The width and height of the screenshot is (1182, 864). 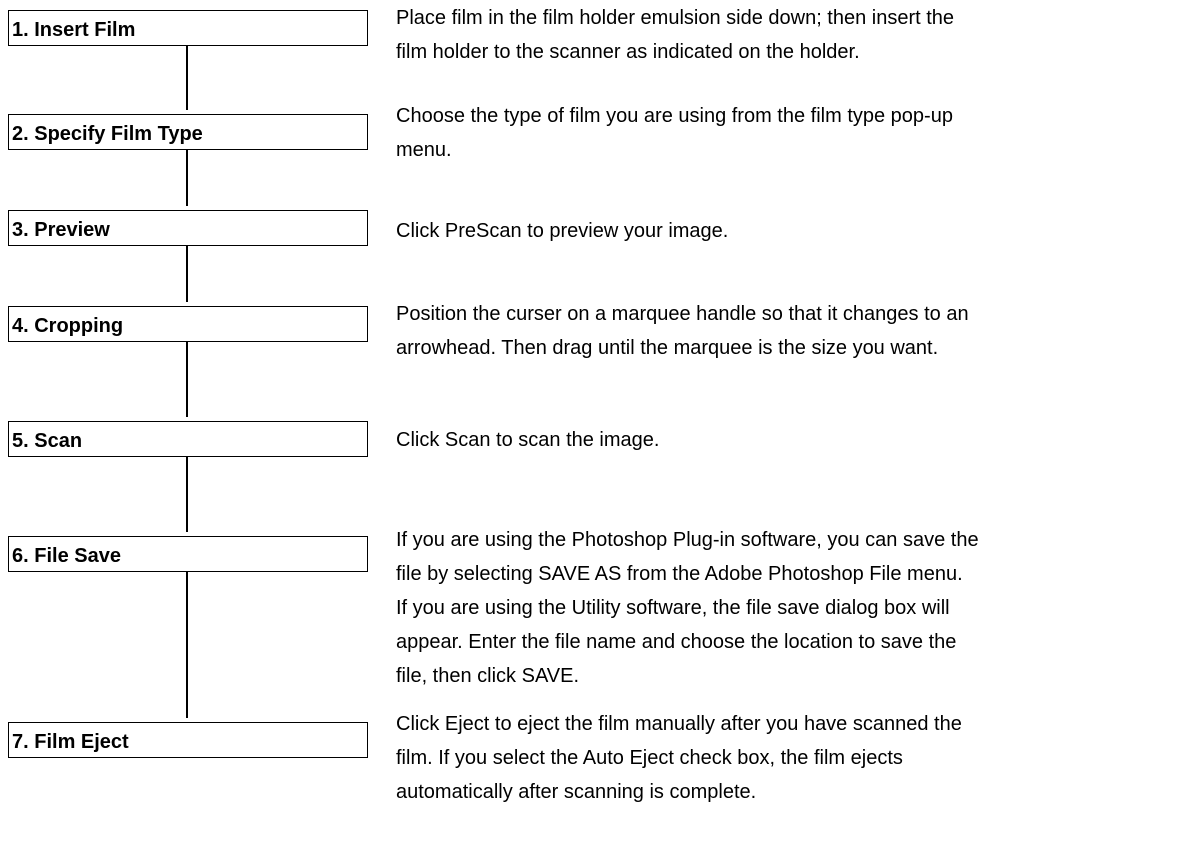 I want to click on step-box-specify-film-type: 2. Specify Film Type, so click(x=188, y=132).